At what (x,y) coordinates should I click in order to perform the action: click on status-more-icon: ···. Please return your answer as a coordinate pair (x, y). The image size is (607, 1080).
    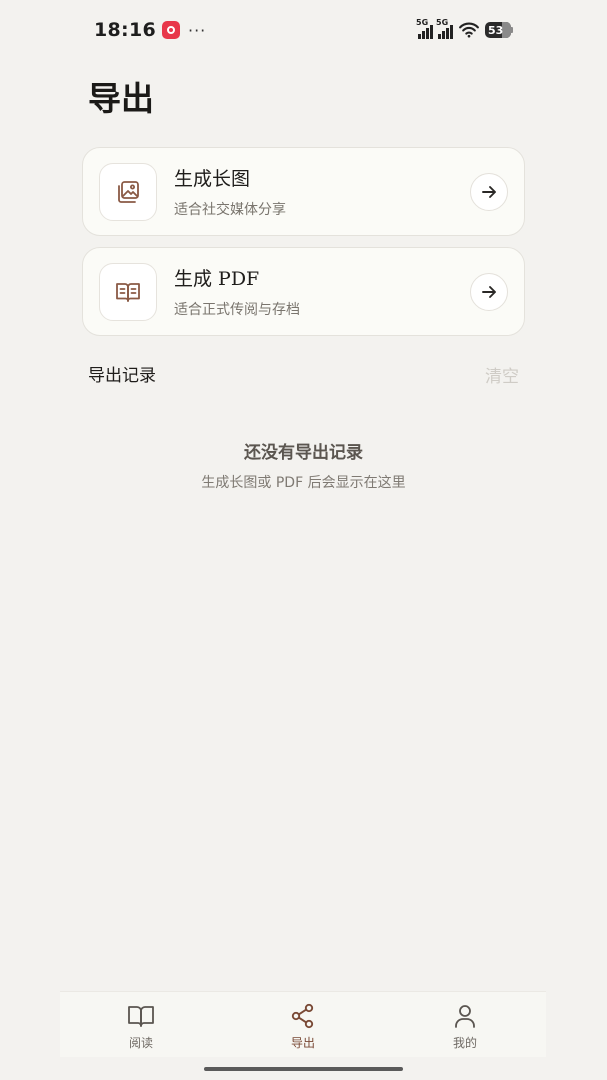
    Looking at the image, I should click on (197, 30).